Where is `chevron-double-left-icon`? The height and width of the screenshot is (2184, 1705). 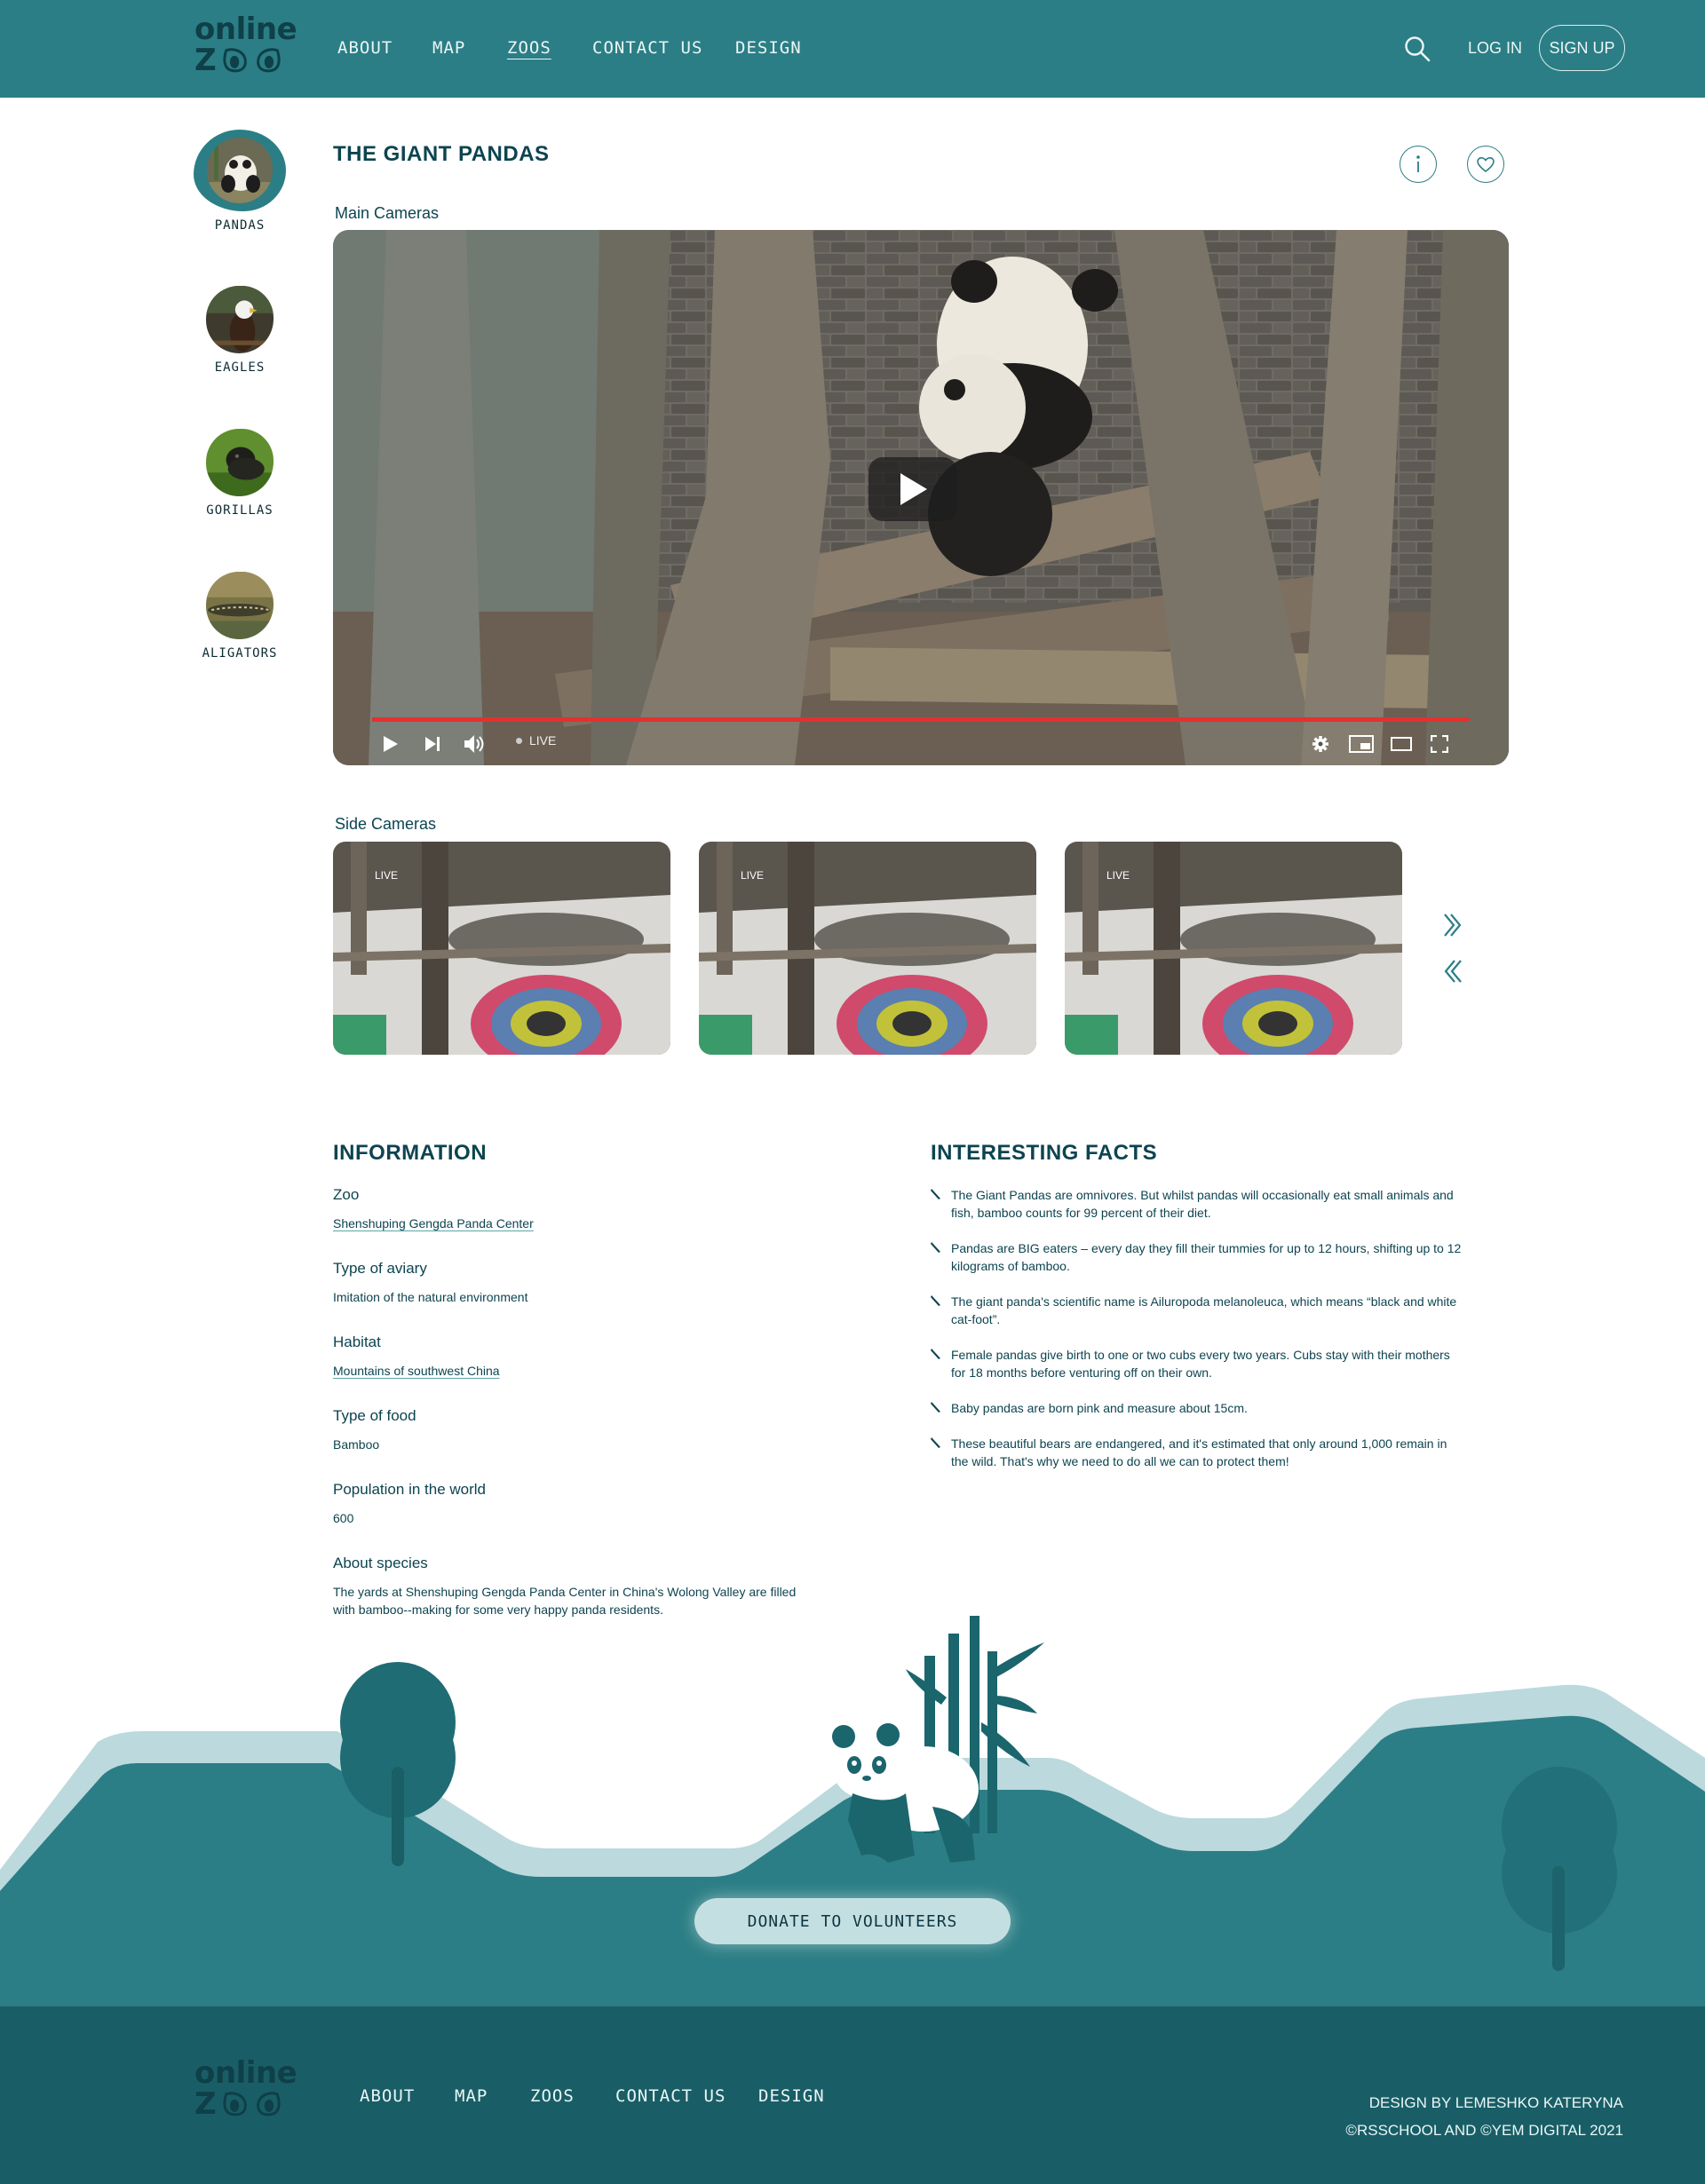
chevron-double-left-icon is located at coordinates (1453, 971).